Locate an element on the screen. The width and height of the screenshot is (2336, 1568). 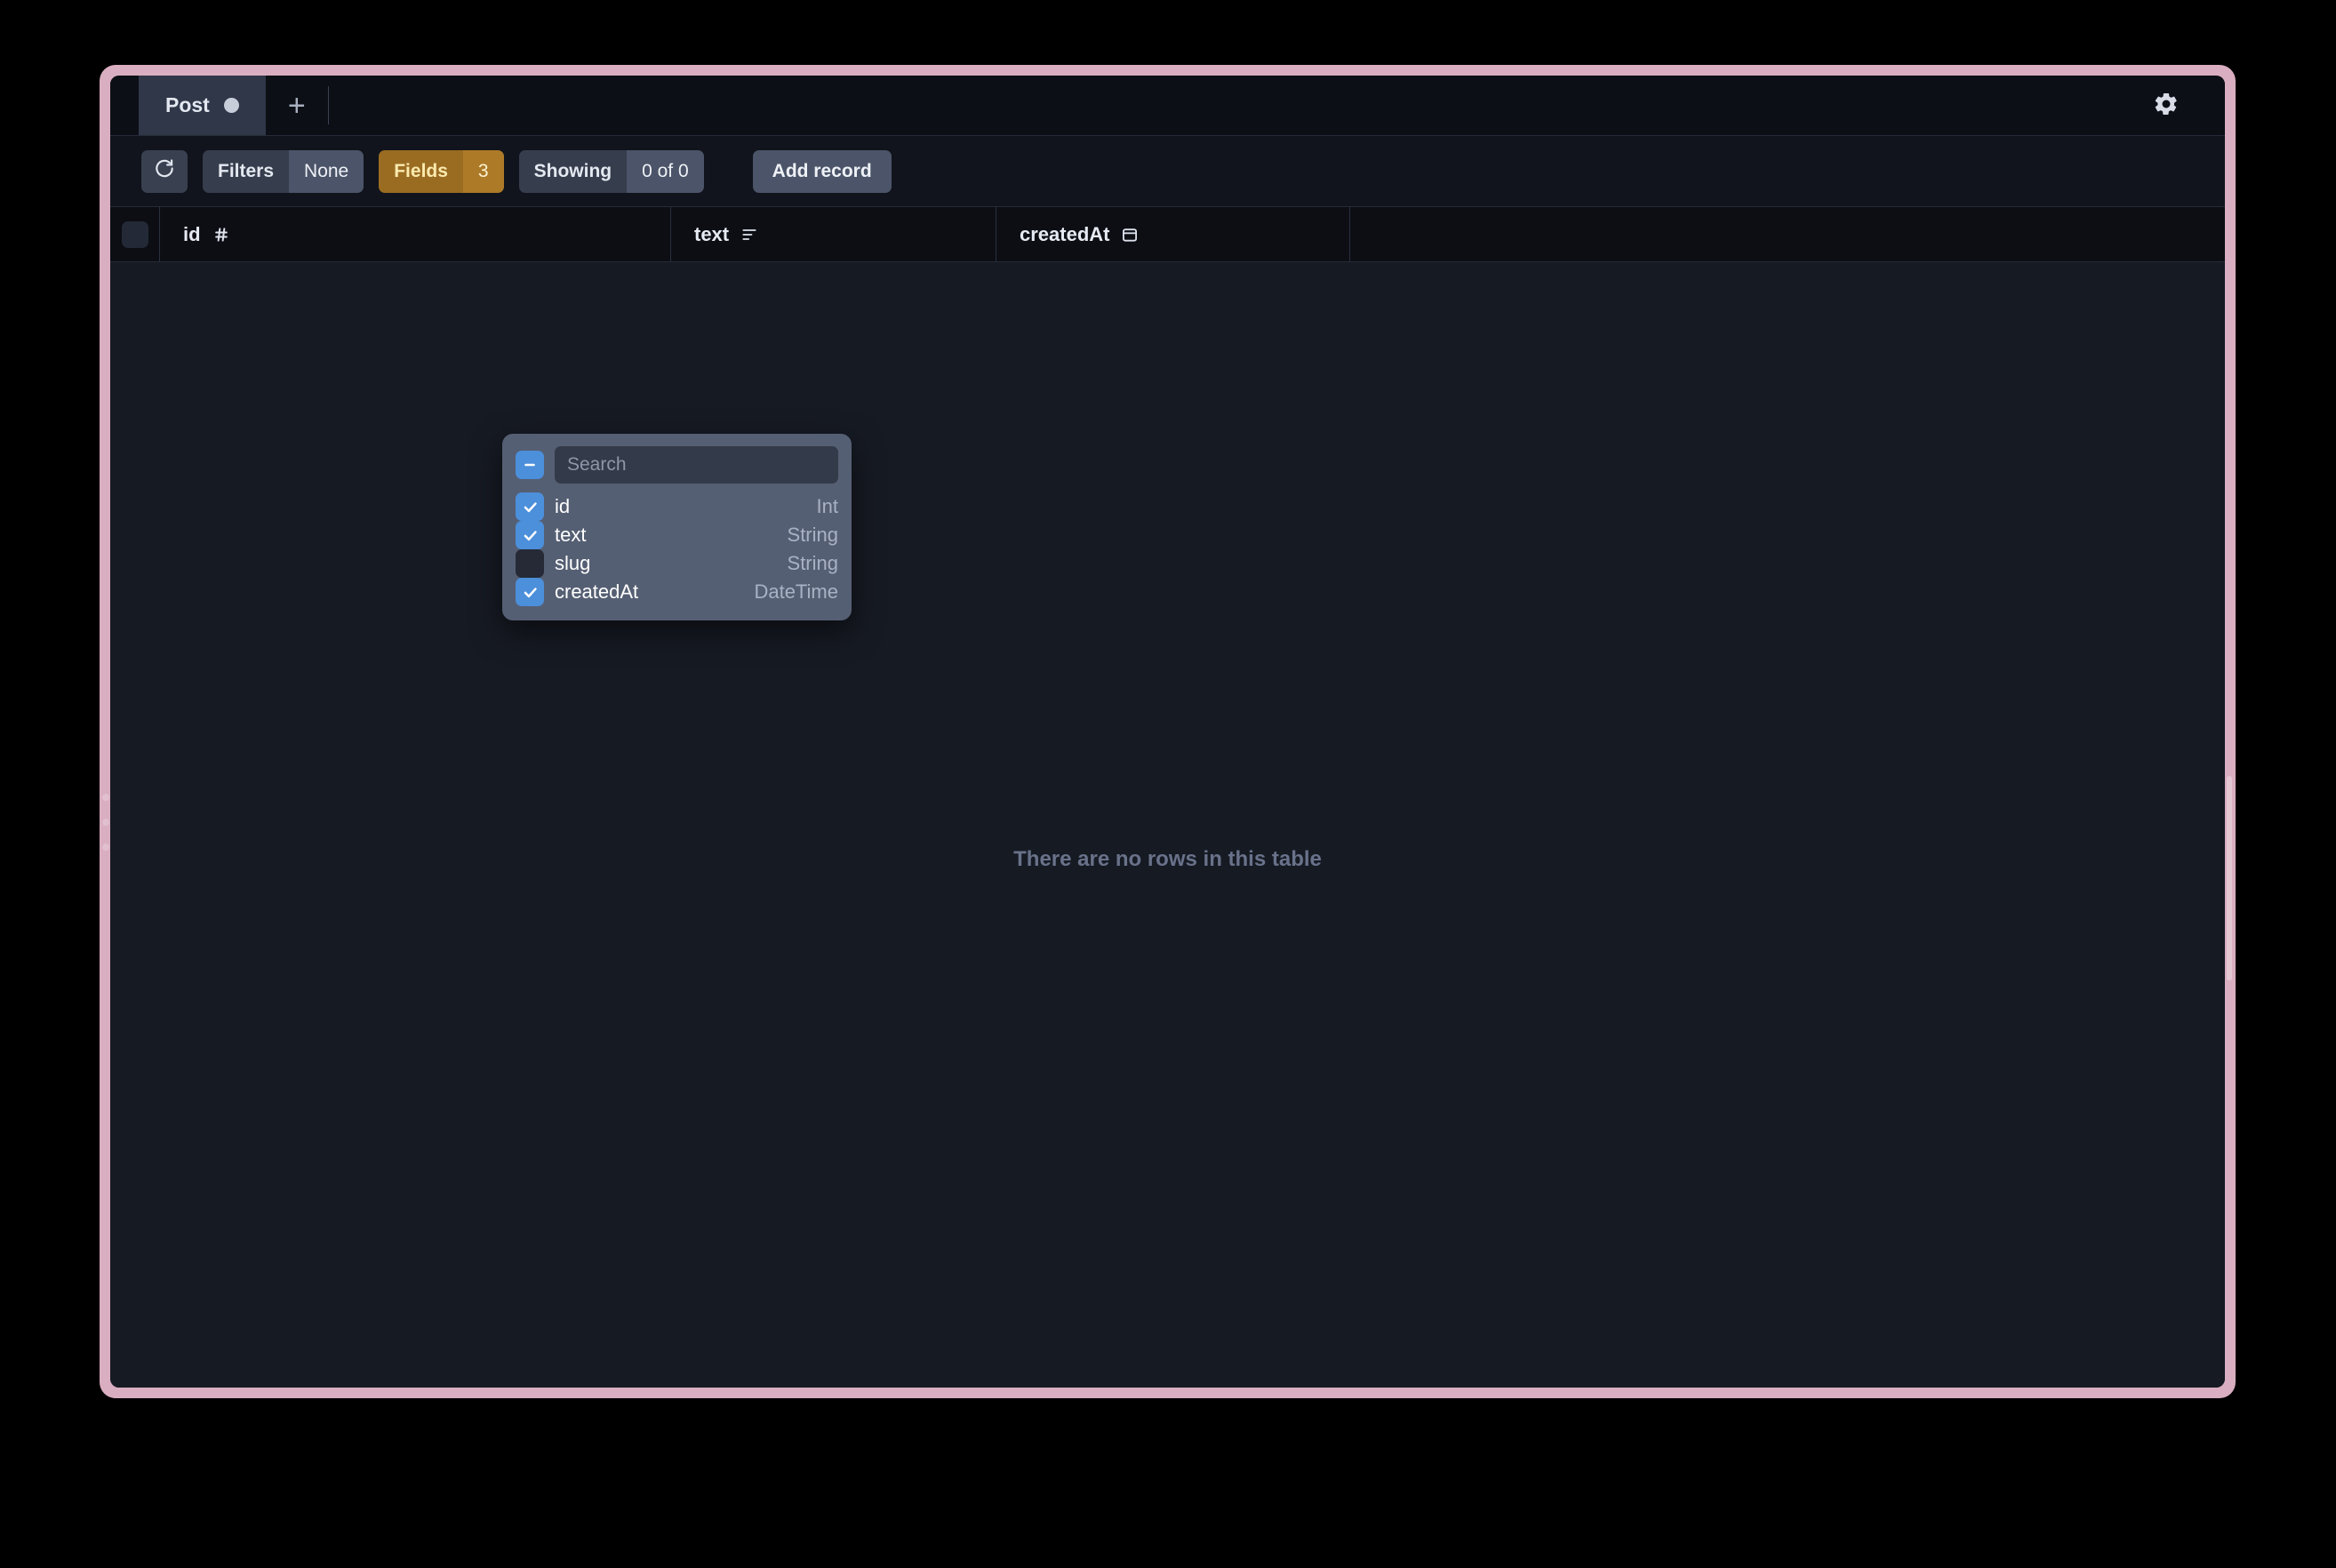
tab-post: Post is located at coordinates (202, 105).